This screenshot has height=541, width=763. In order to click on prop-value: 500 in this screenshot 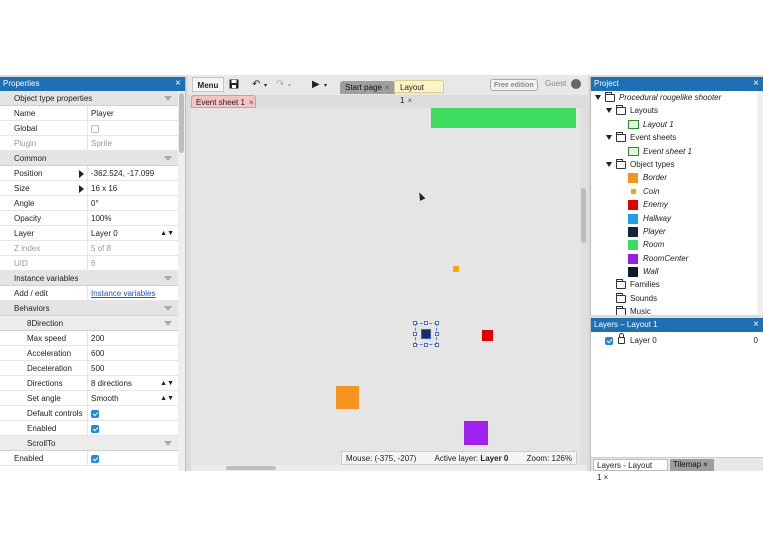, I will do `click(133, 368)`.